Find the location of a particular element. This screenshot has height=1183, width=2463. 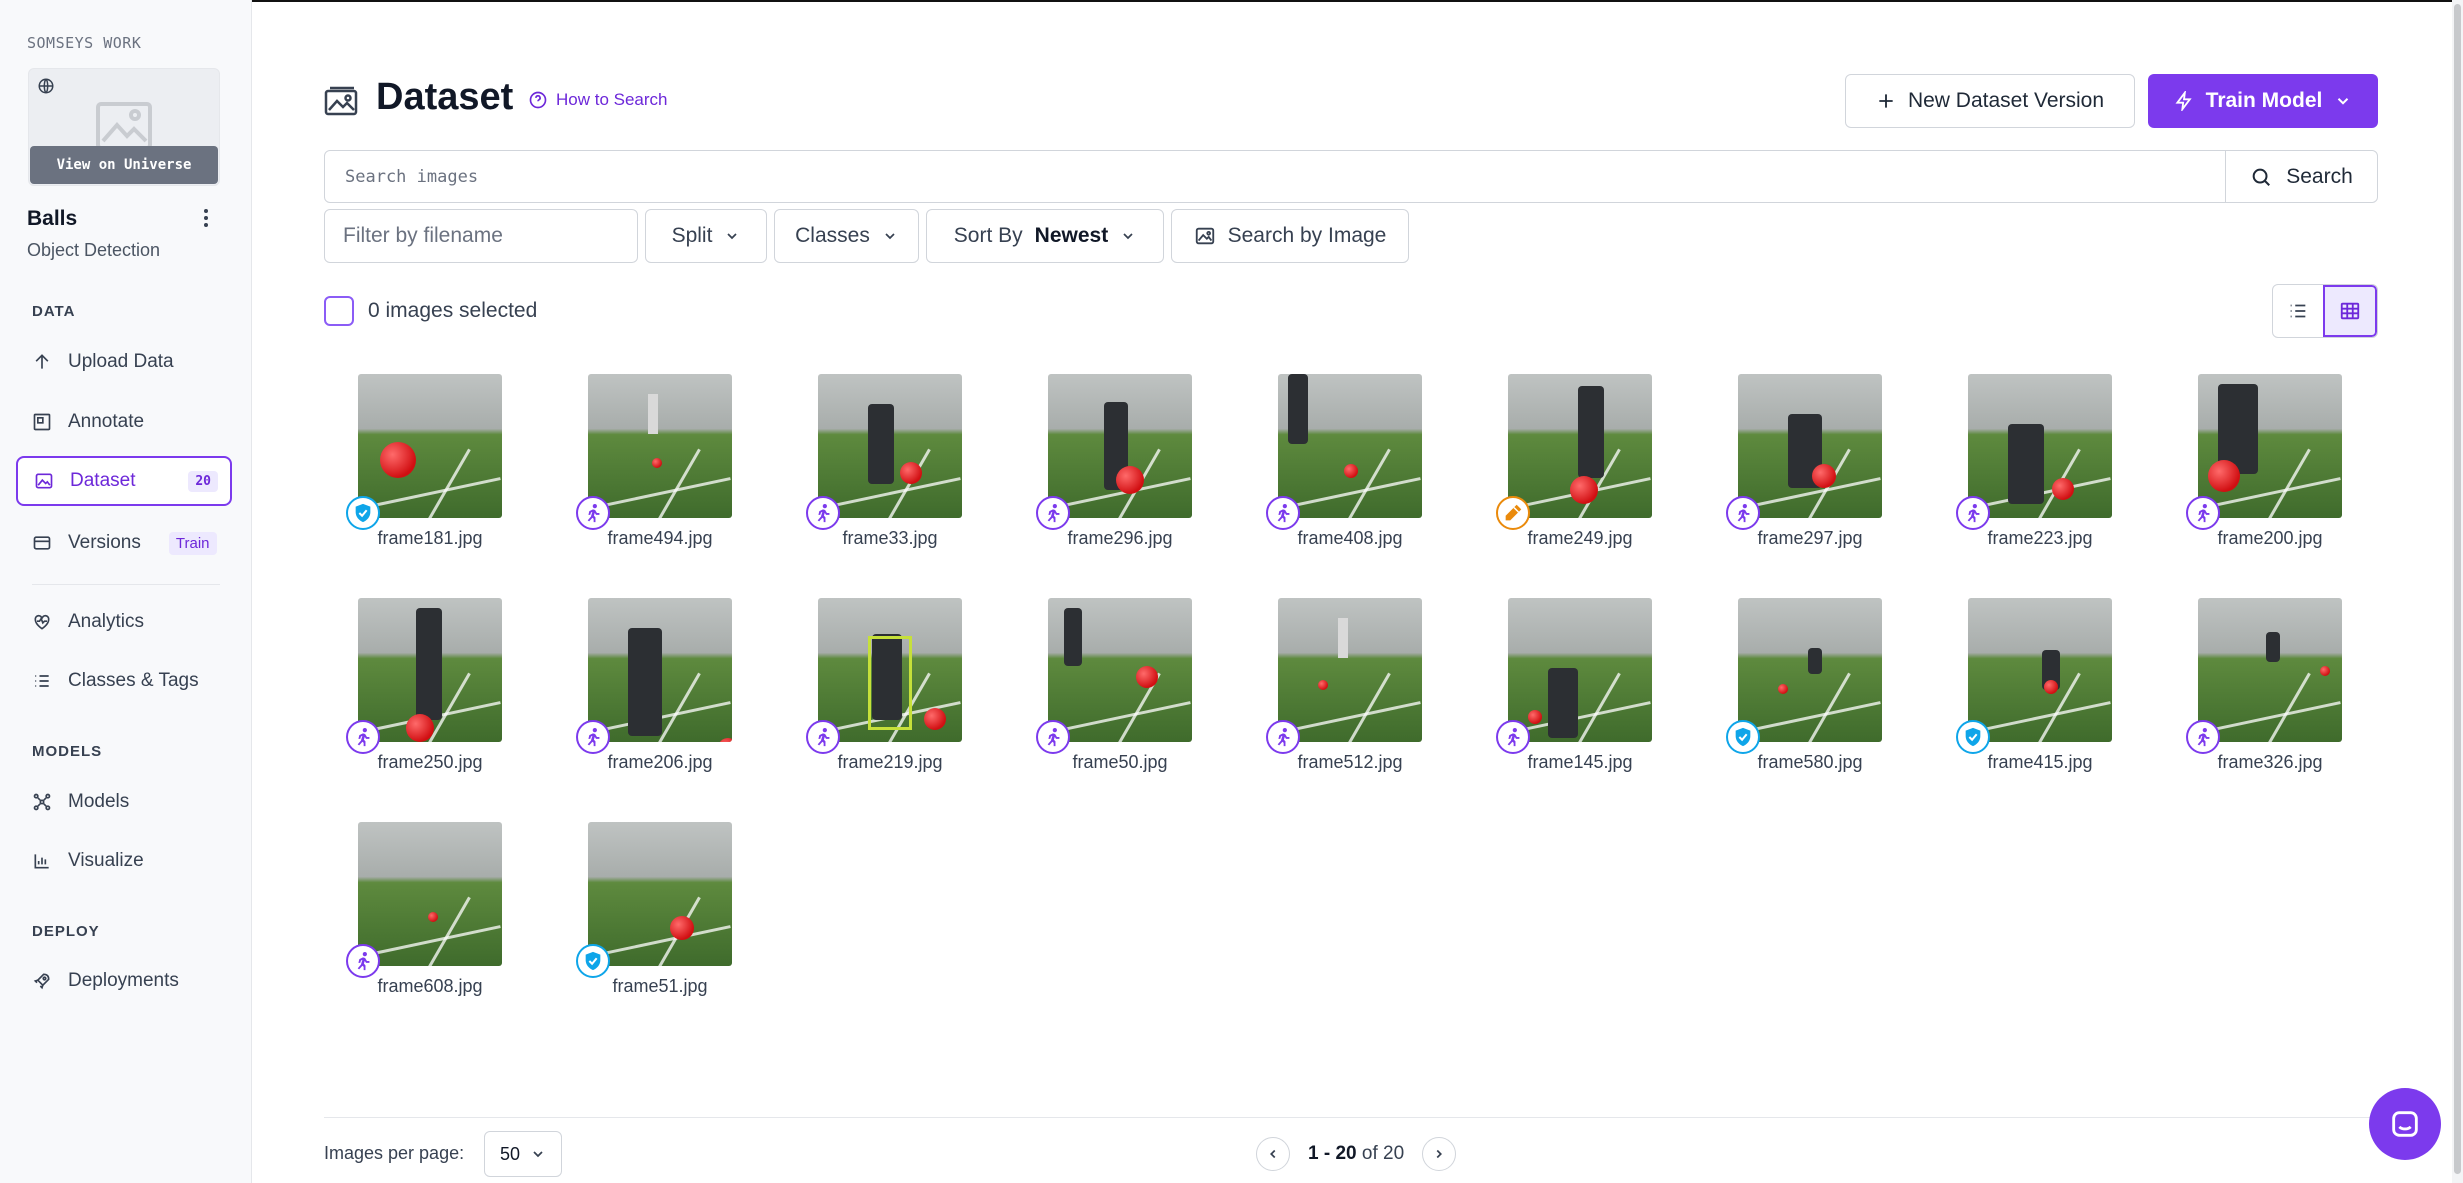

image-card: frame219.jpg is located at coordinates (889, 688).